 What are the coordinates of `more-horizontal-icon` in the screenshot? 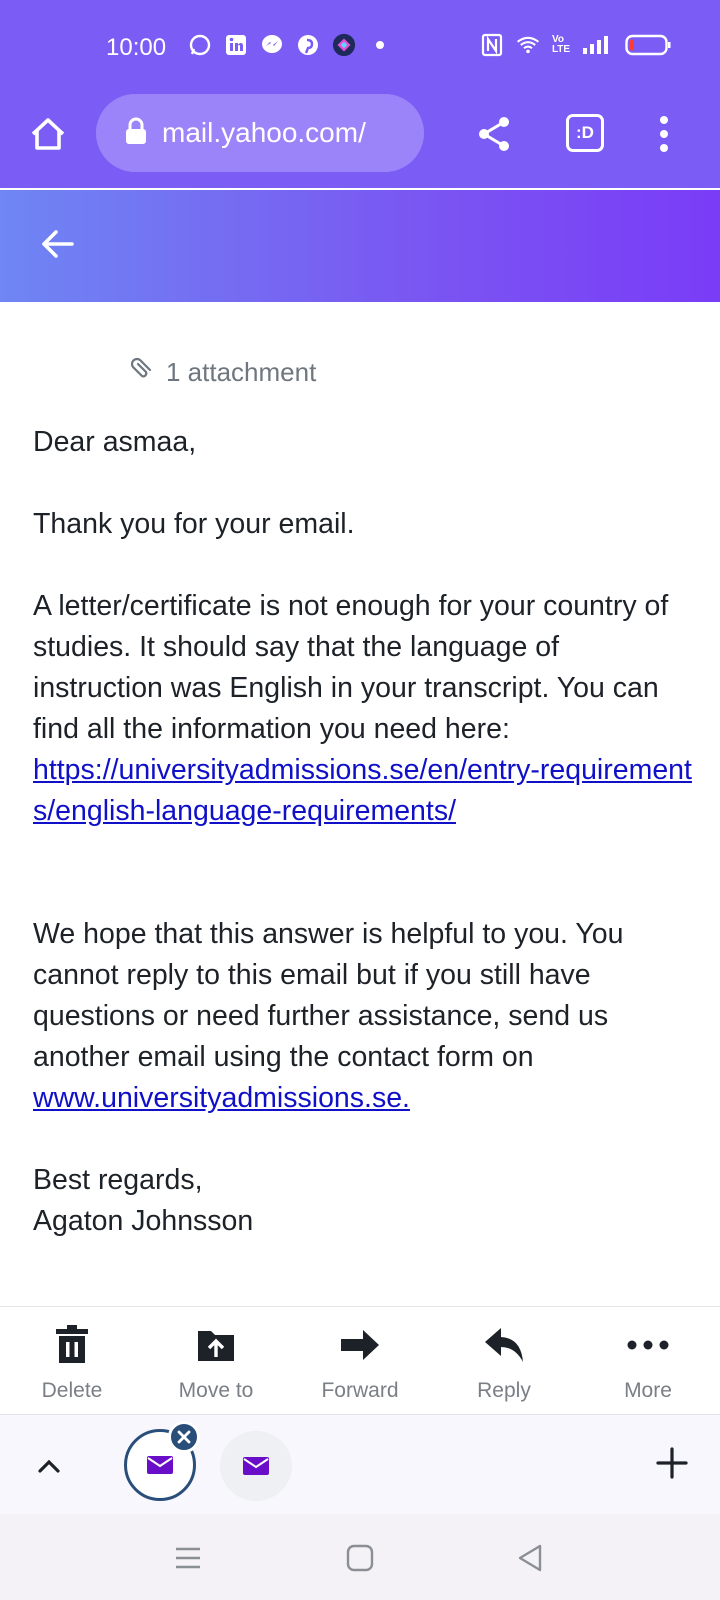 It's located at (648, 1345).